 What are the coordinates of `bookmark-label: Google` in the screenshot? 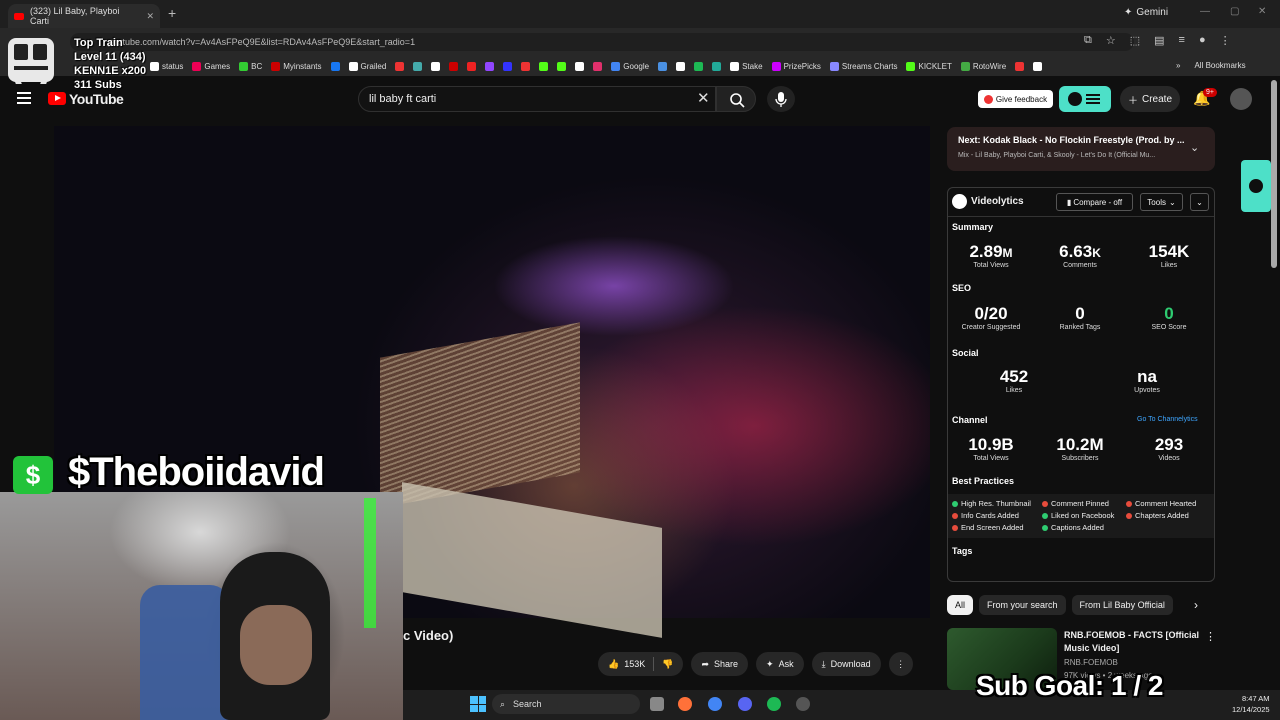 It's located at (636, 66).